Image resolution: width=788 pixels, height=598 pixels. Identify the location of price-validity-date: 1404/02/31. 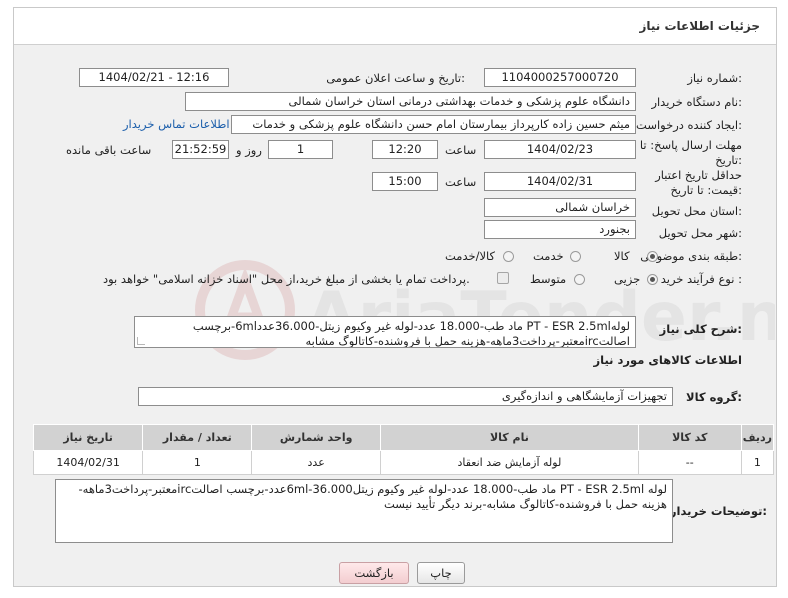
(560, 181).